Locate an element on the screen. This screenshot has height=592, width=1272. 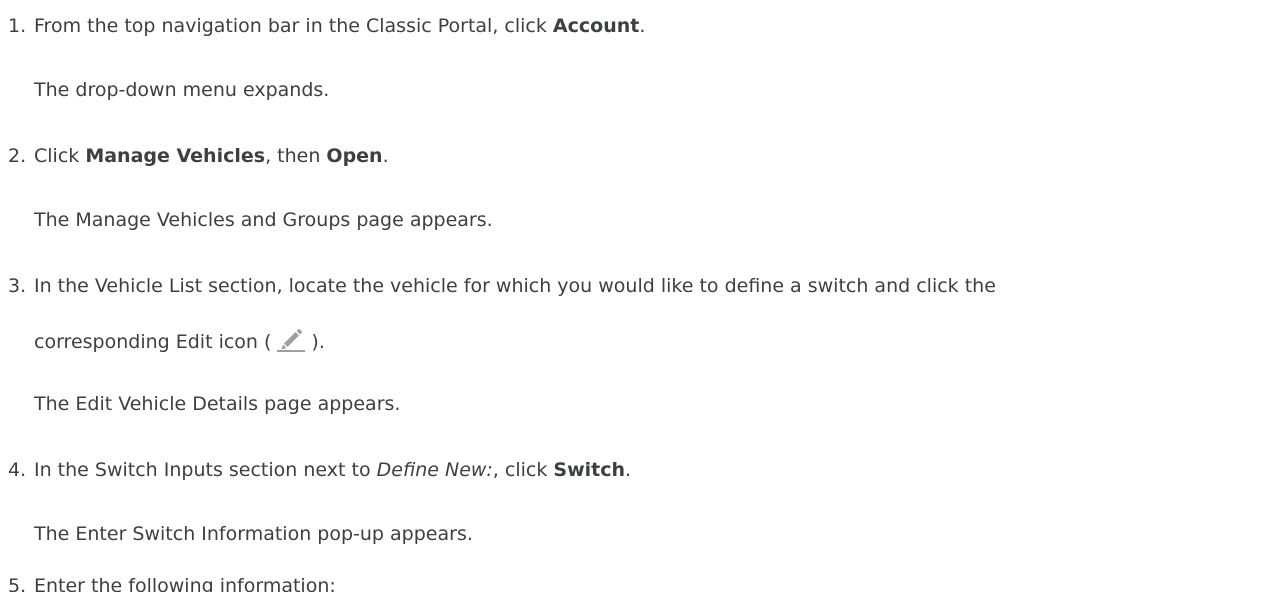
step-3-continuation: corresponding Edit icon ( ). is located at coordinates (179, 341).